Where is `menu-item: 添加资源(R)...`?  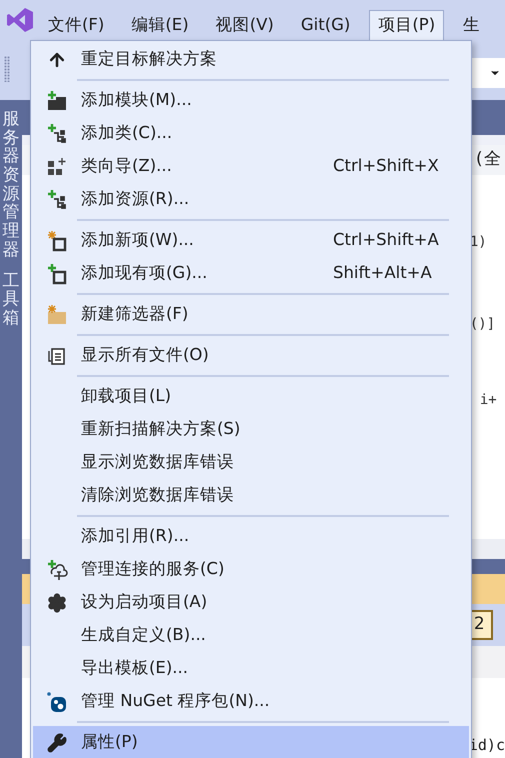 menu-item: 添加资源(R)... is located at coordinates (251, 199).